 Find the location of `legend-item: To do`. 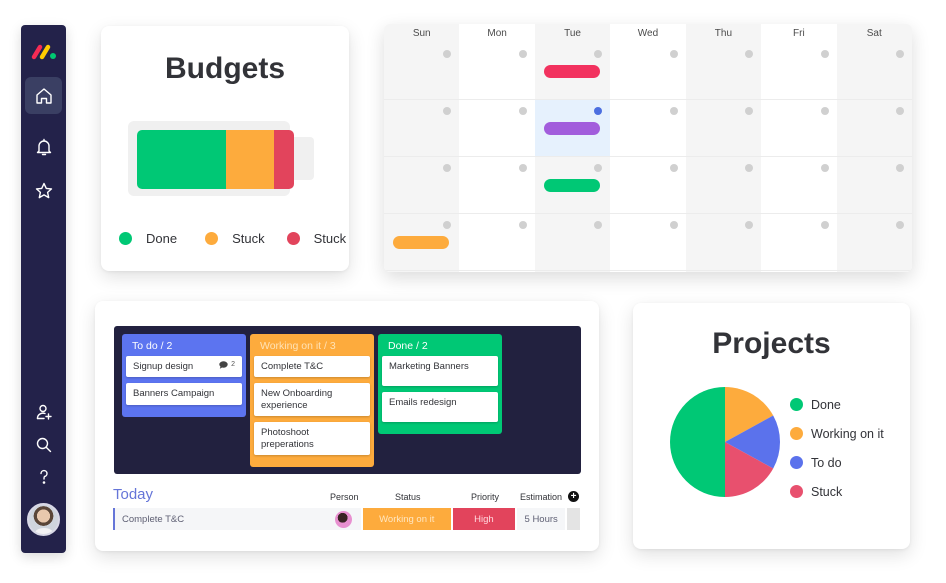

legend-item: To do is located at coordinates (837, 462).